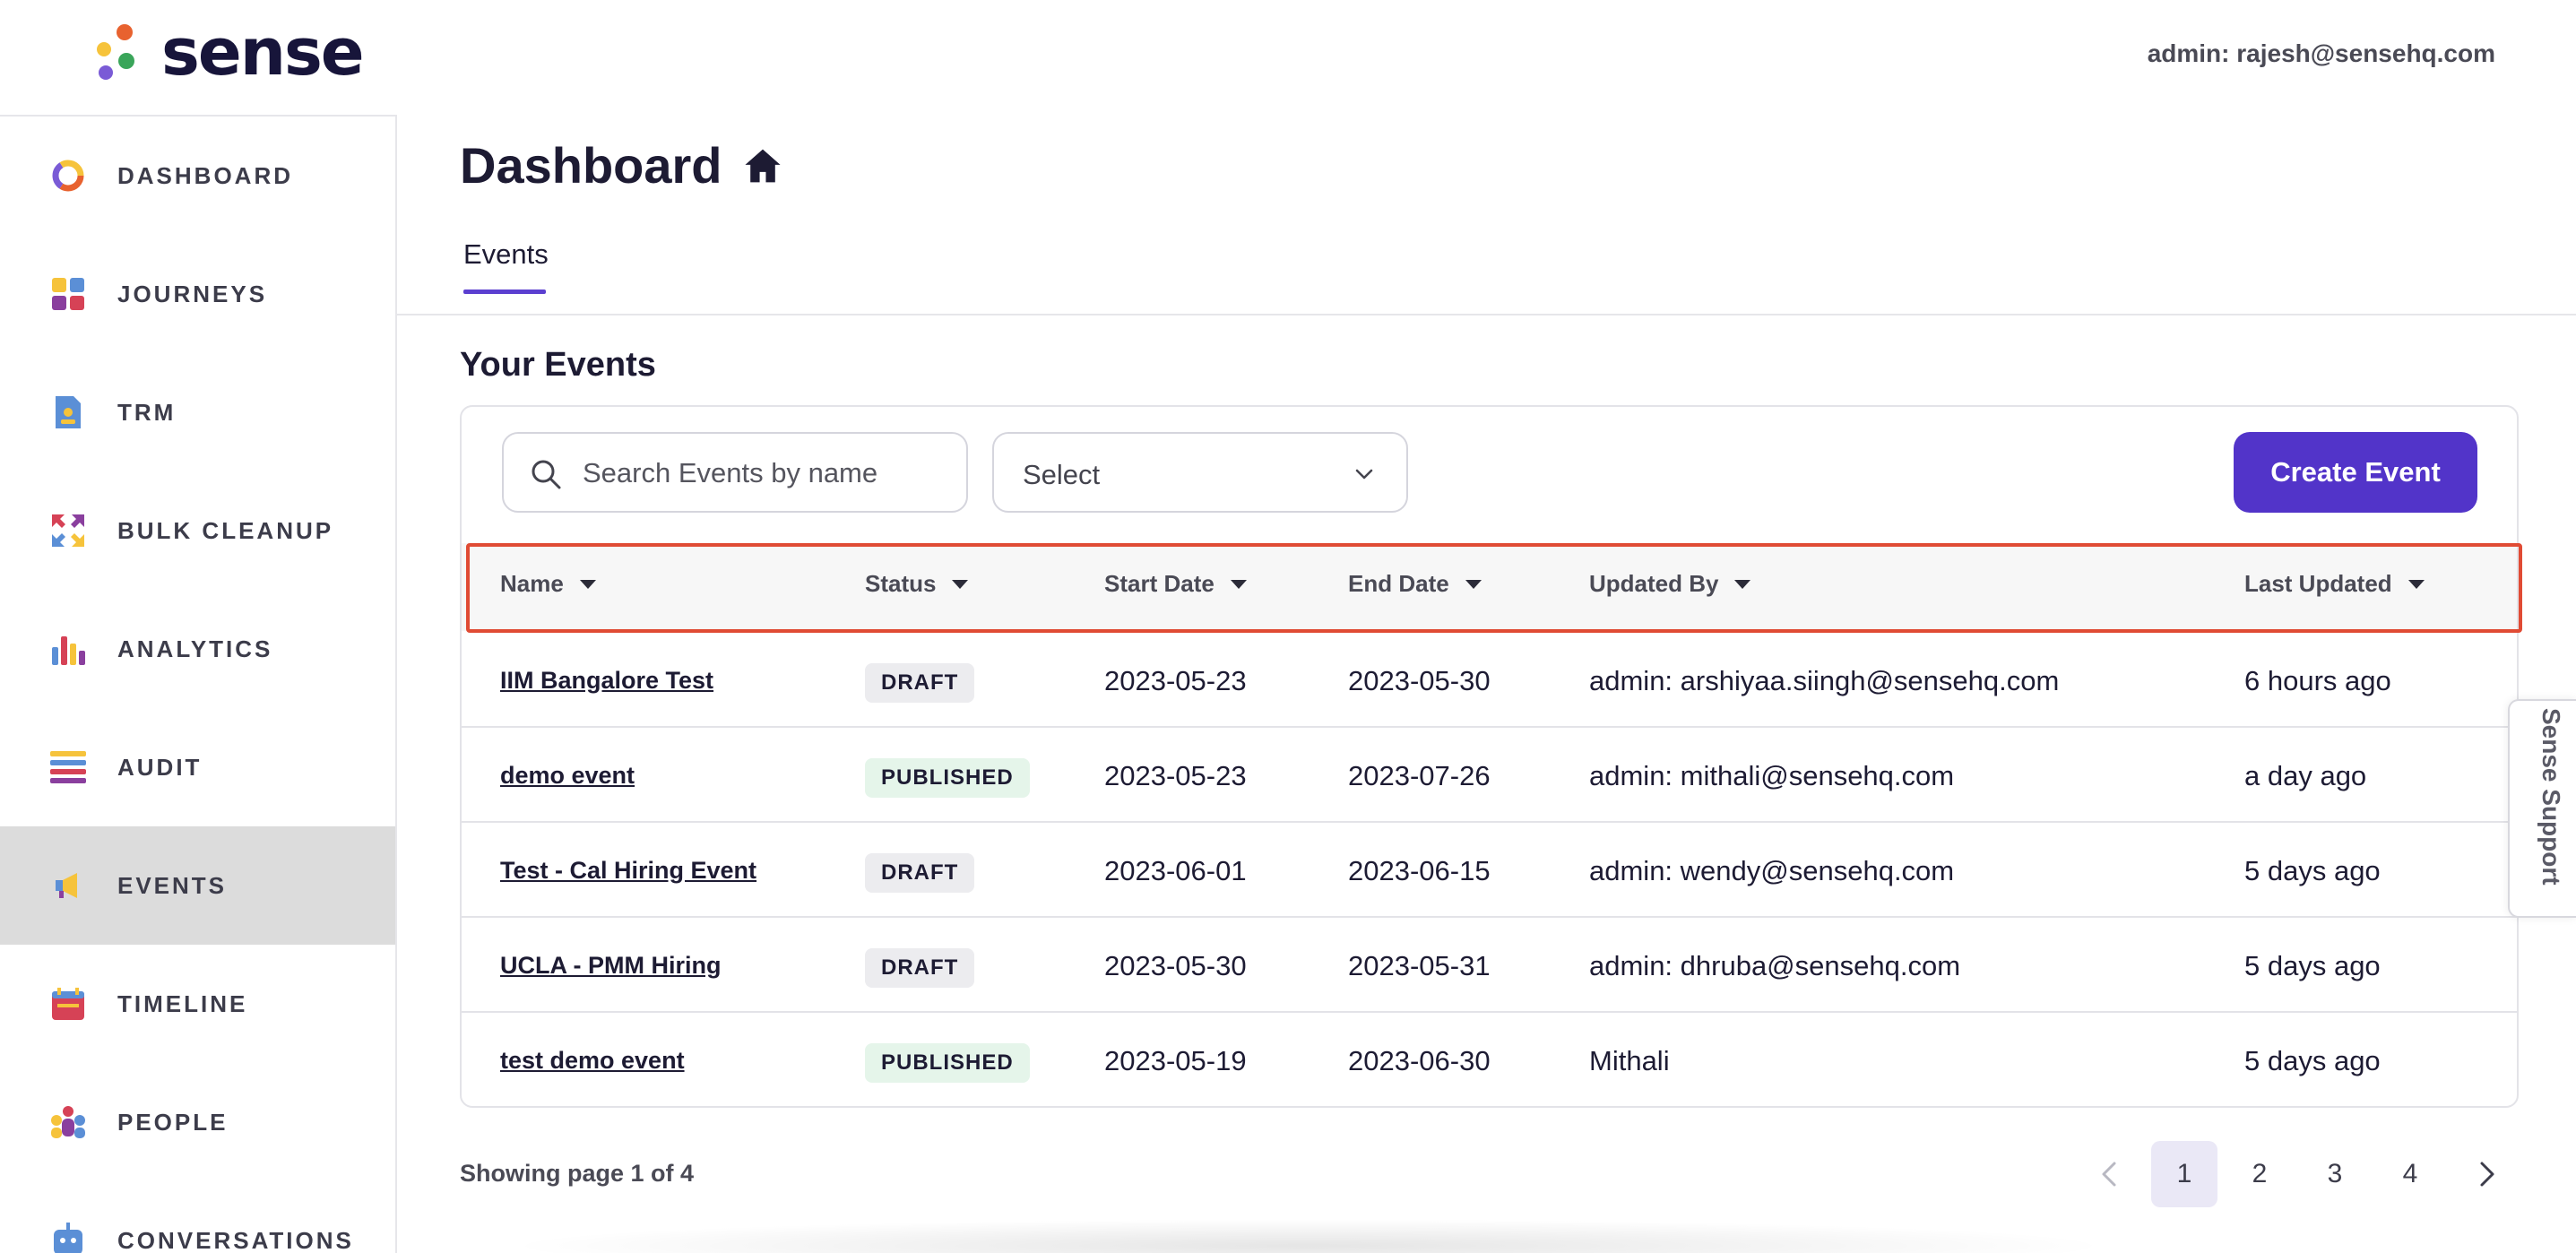 Image resolution: width=2576 pixels, height=1253 pixels. What do you see at coordinates (263, 52) in the screenshot?
I see `logo-wordmark: sense` at bounding box center [263, 52].